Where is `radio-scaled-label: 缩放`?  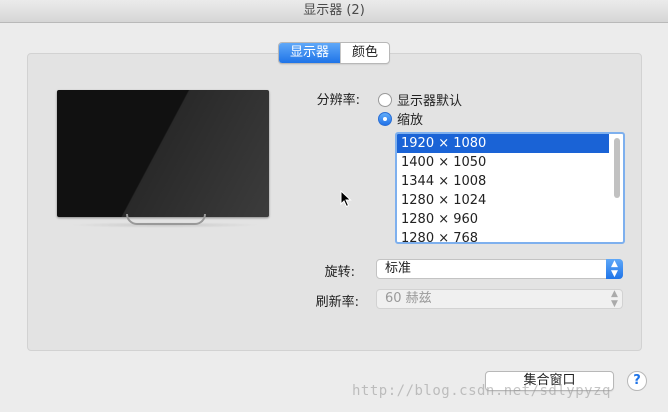 radio-scaled-label: 缩放 is located at coordinates (410, 120).